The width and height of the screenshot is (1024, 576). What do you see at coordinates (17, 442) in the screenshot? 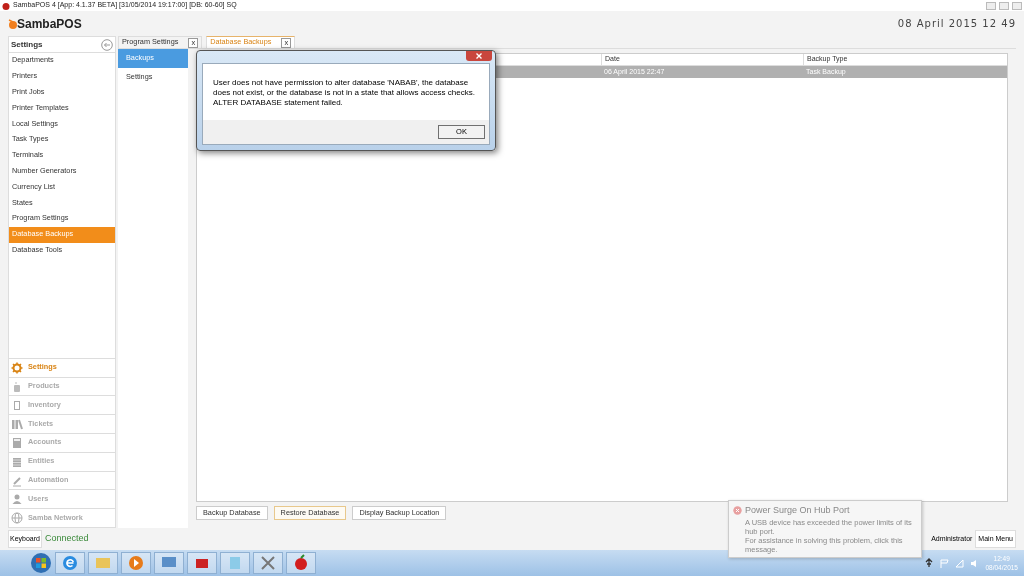
I see `calculator-icon` at bounding box center [17, 442].